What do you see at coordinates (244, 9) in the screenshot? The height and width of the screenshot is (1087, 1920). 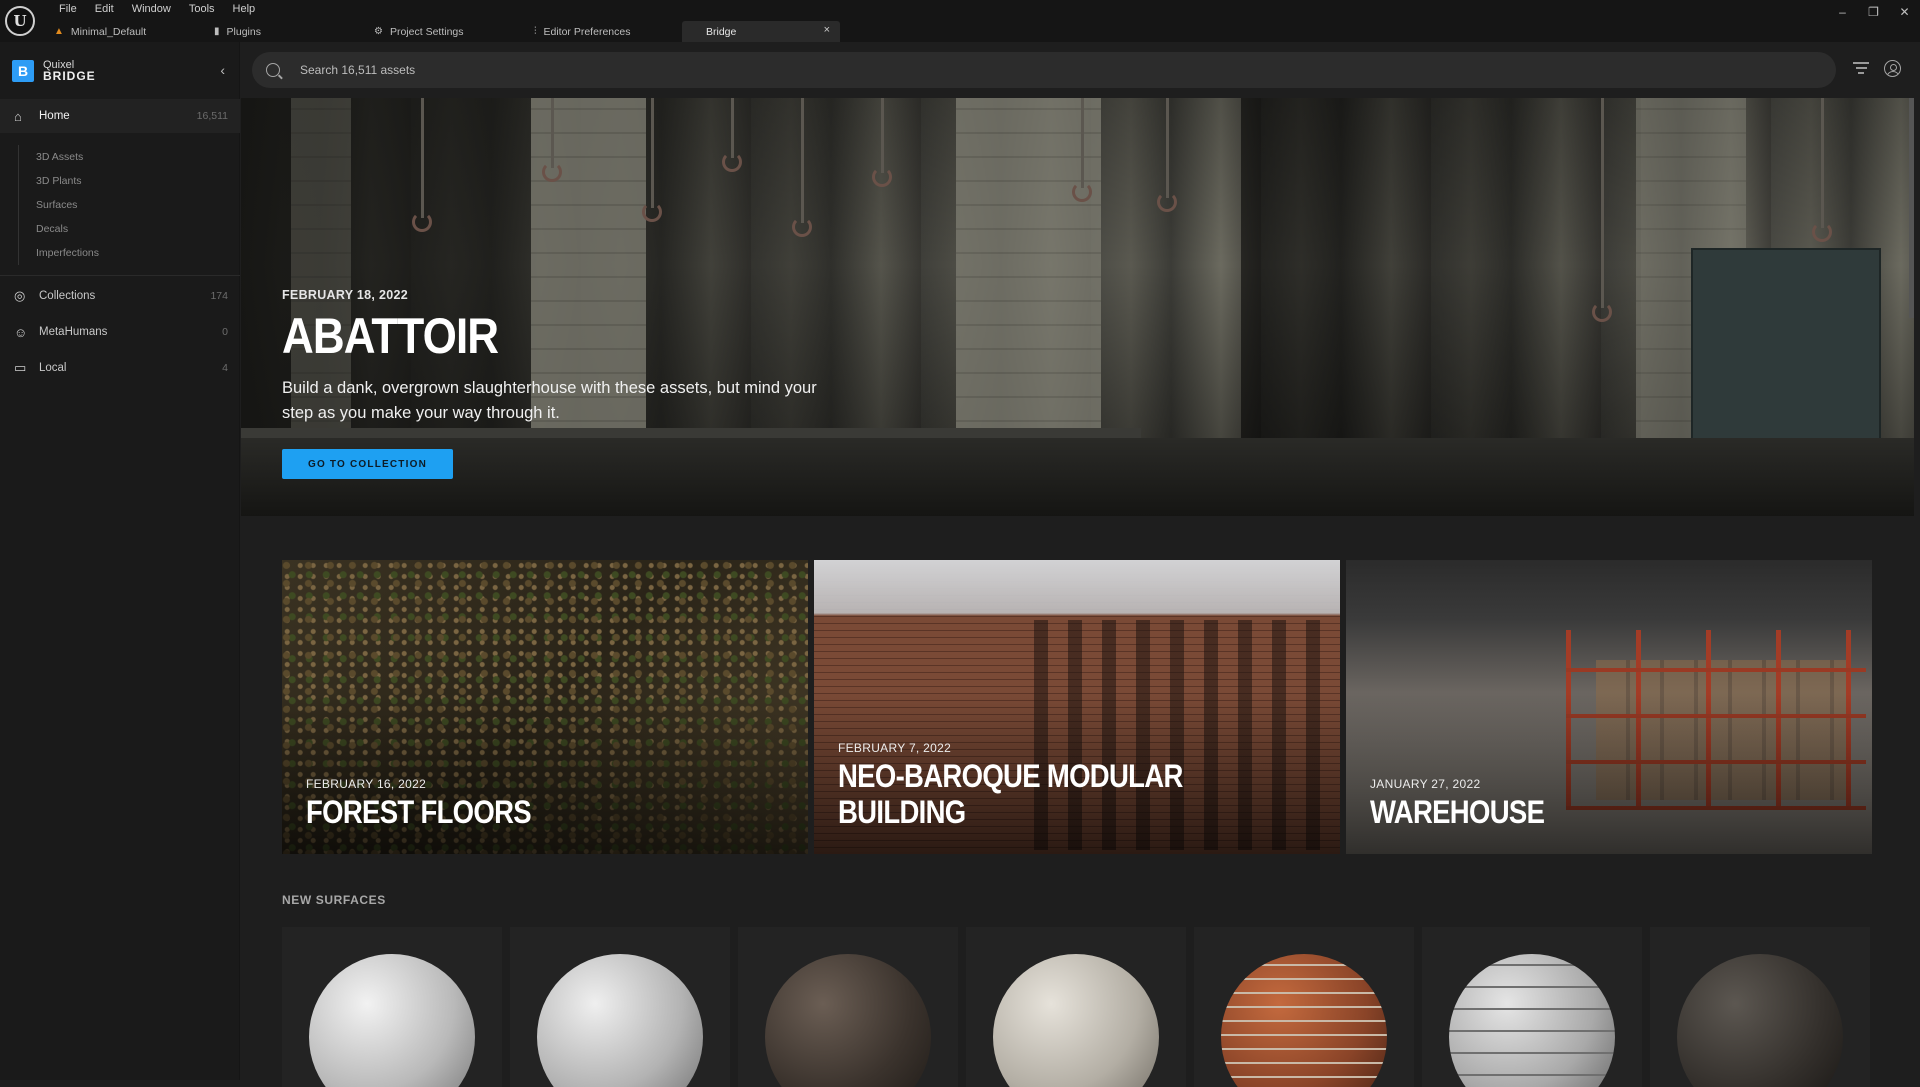 I see `menu-help: Help` at bounding box center [244, 9].